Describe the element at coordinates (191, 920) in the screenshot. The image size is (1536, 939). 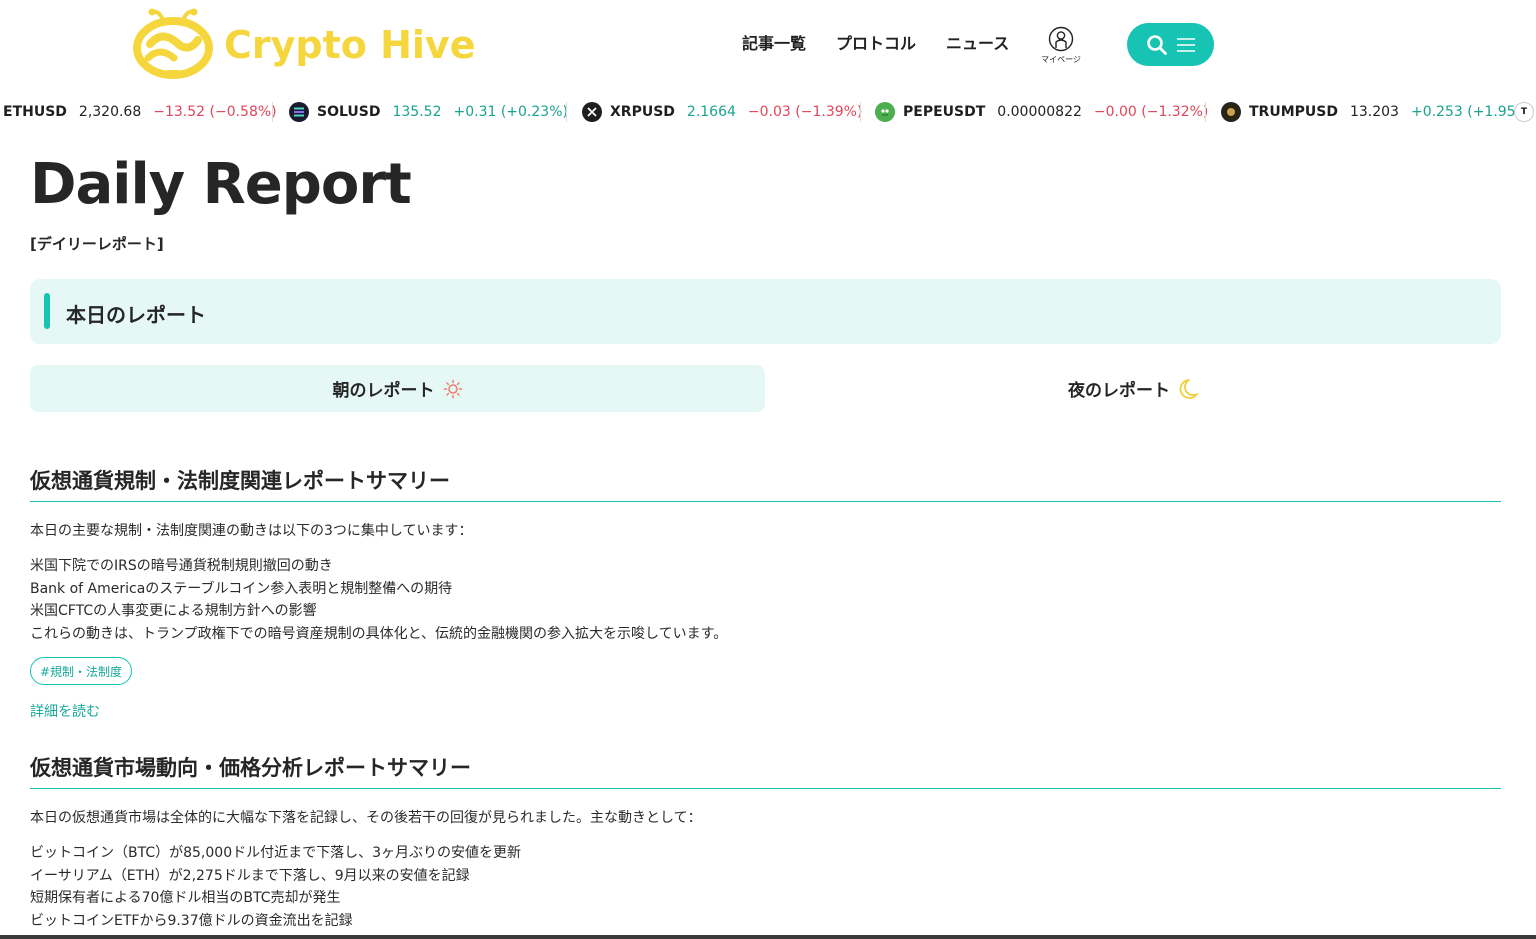
I see `list-item: ビットコインETFから9.37億ドルの資金流出を記録` at that location.